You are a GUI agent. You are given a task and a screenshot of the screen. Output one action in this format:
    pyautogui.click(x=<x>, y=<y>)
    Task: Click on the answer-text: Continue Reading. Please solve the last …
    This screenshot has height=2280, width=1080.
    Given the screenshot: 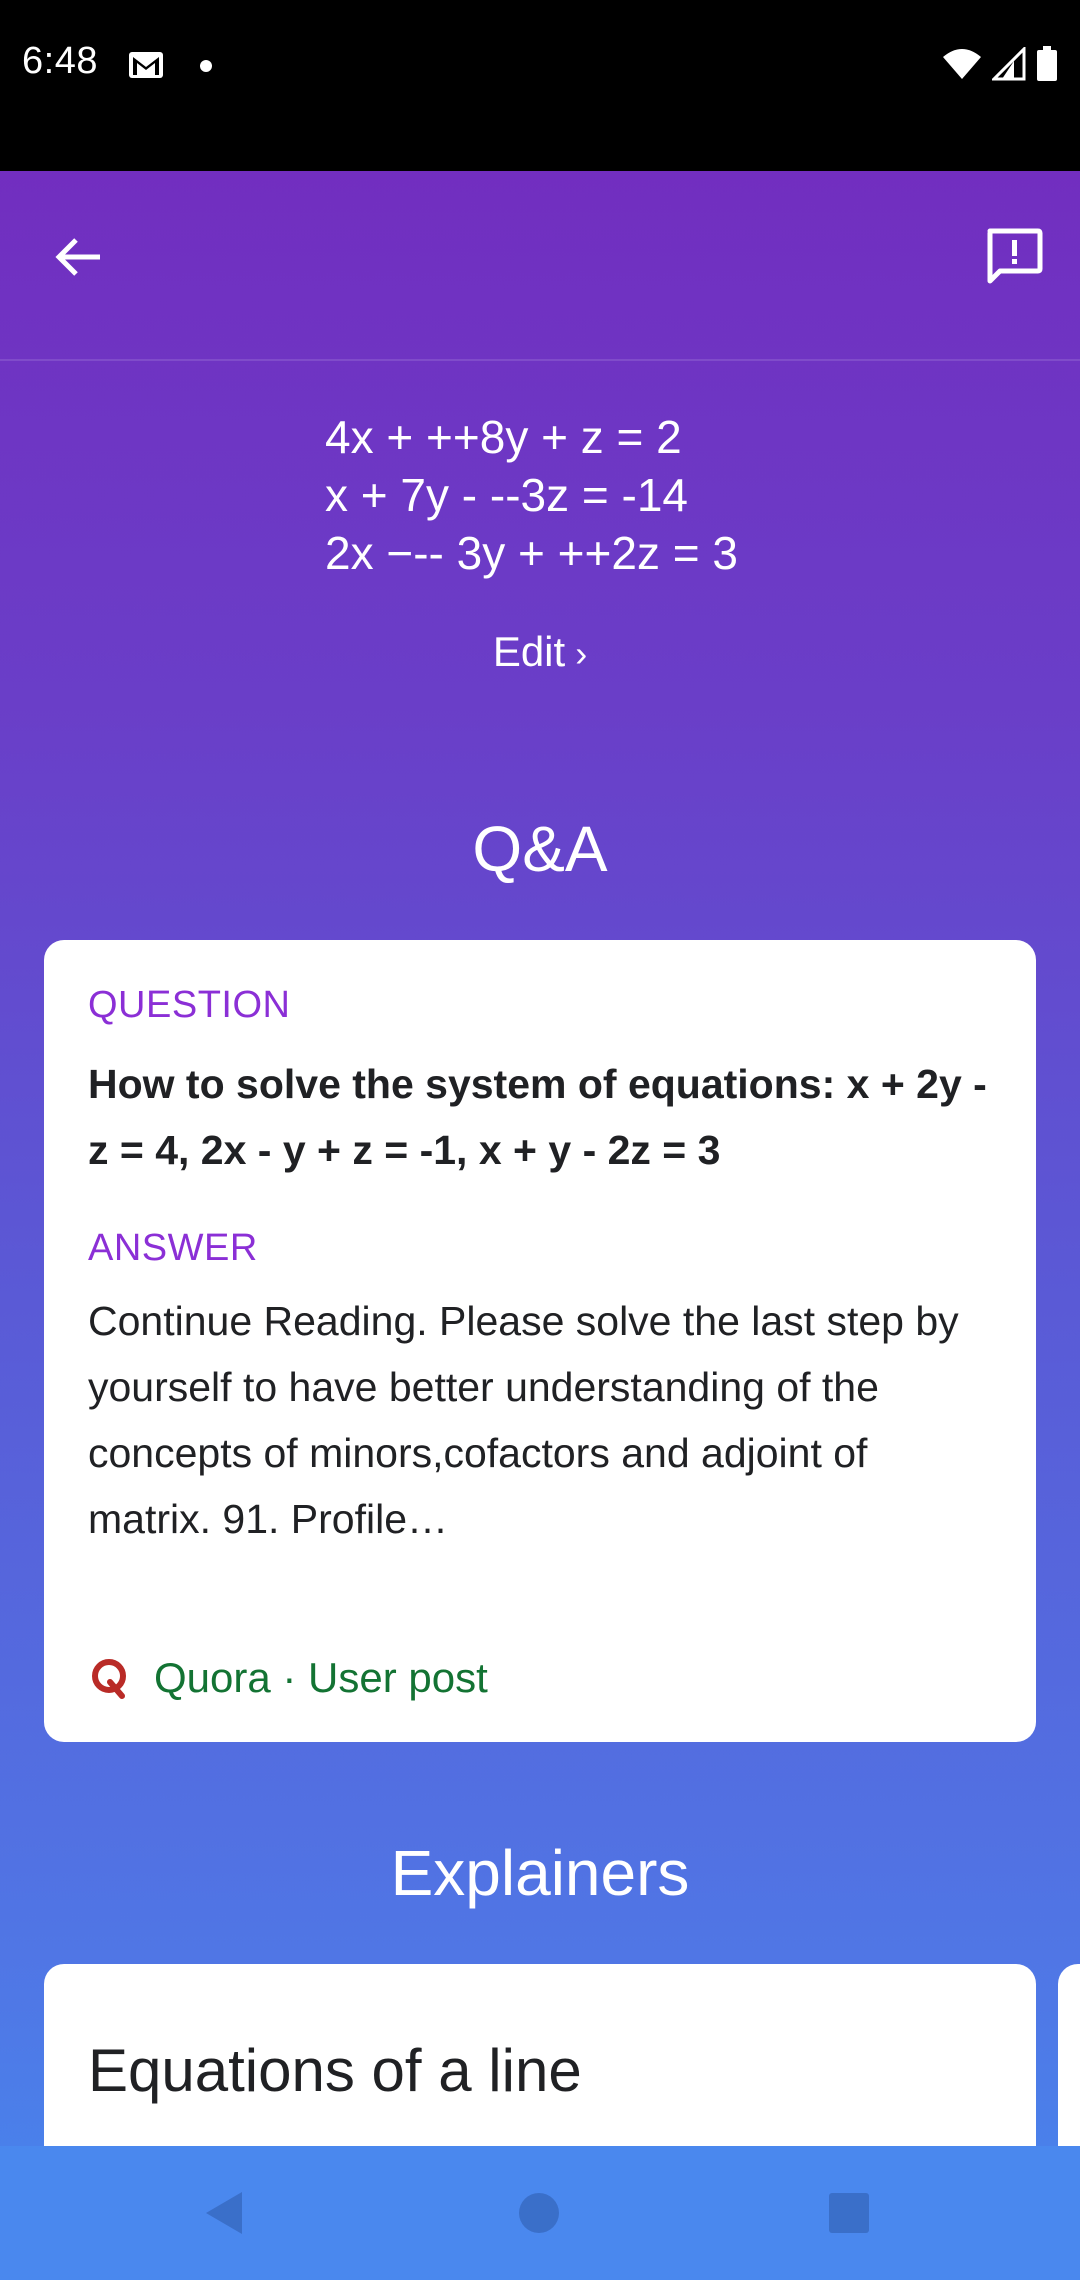 What is the action you would take?
    pyautogui.click(x=523, y=1420)
    